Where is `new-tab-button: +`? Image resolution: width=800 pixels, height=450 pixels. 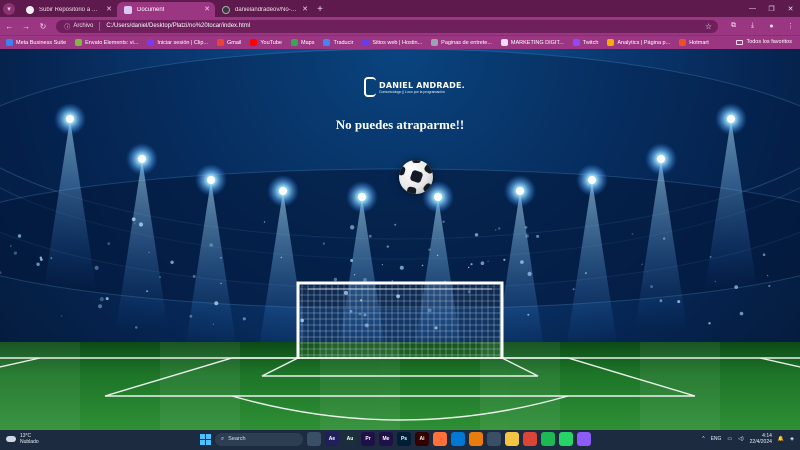 new-tab-button: + is located at coordinates (320, 9).